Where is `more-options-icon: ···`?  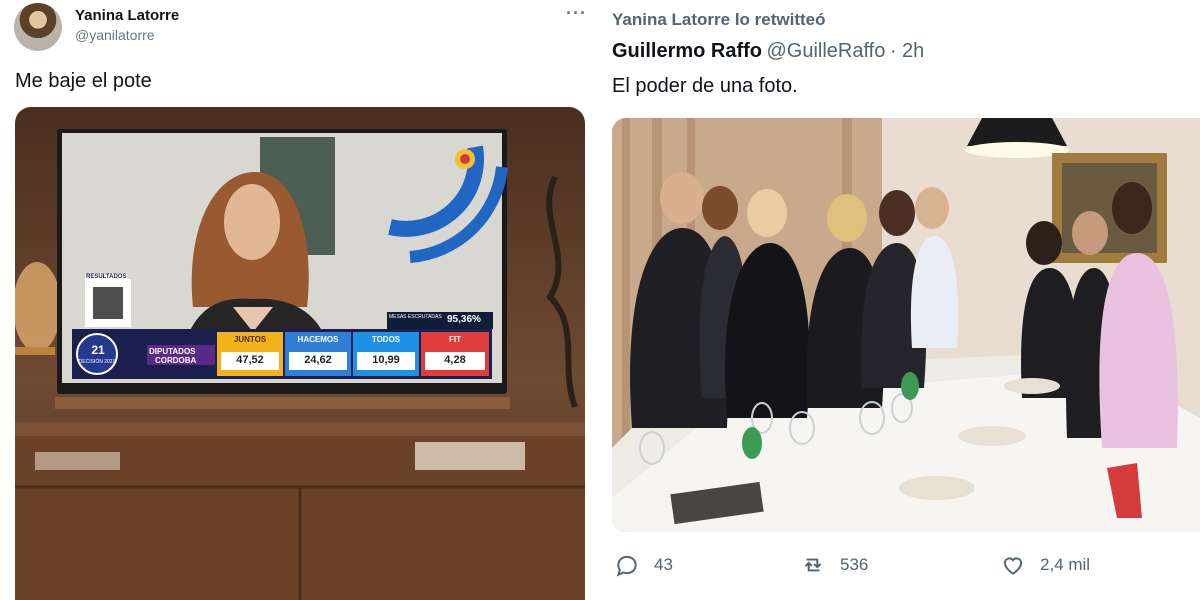 more-options-icon: ··· is located at coordinates (576, 13).